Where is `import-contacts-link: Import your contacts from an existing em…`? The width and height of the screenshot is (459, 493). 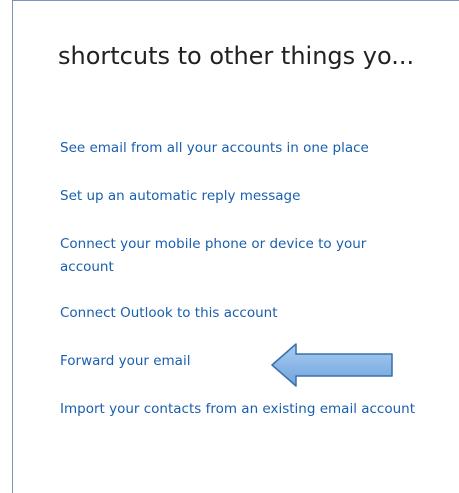 import-contacts-link: Import your contacts from an existing em… is located at coordinates (240, 409).